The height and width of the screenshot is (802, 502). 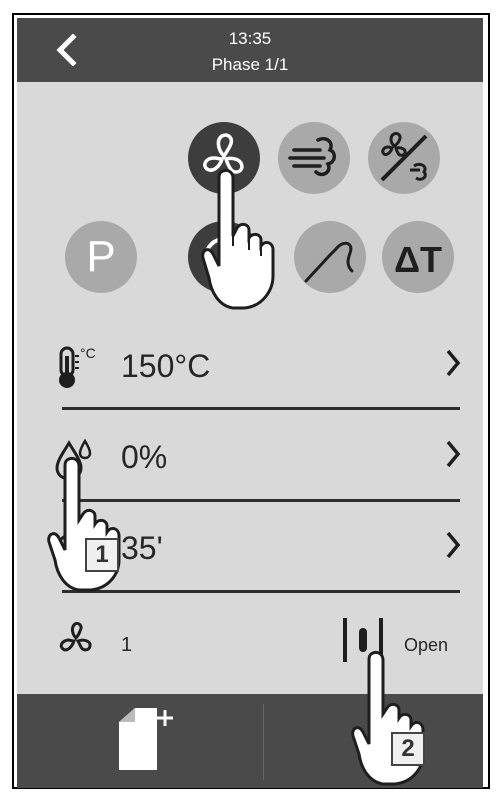 What do you see at coordinates (261, 408) in the screenshot?
I see `row-divider` at bounding box center [261, 408].